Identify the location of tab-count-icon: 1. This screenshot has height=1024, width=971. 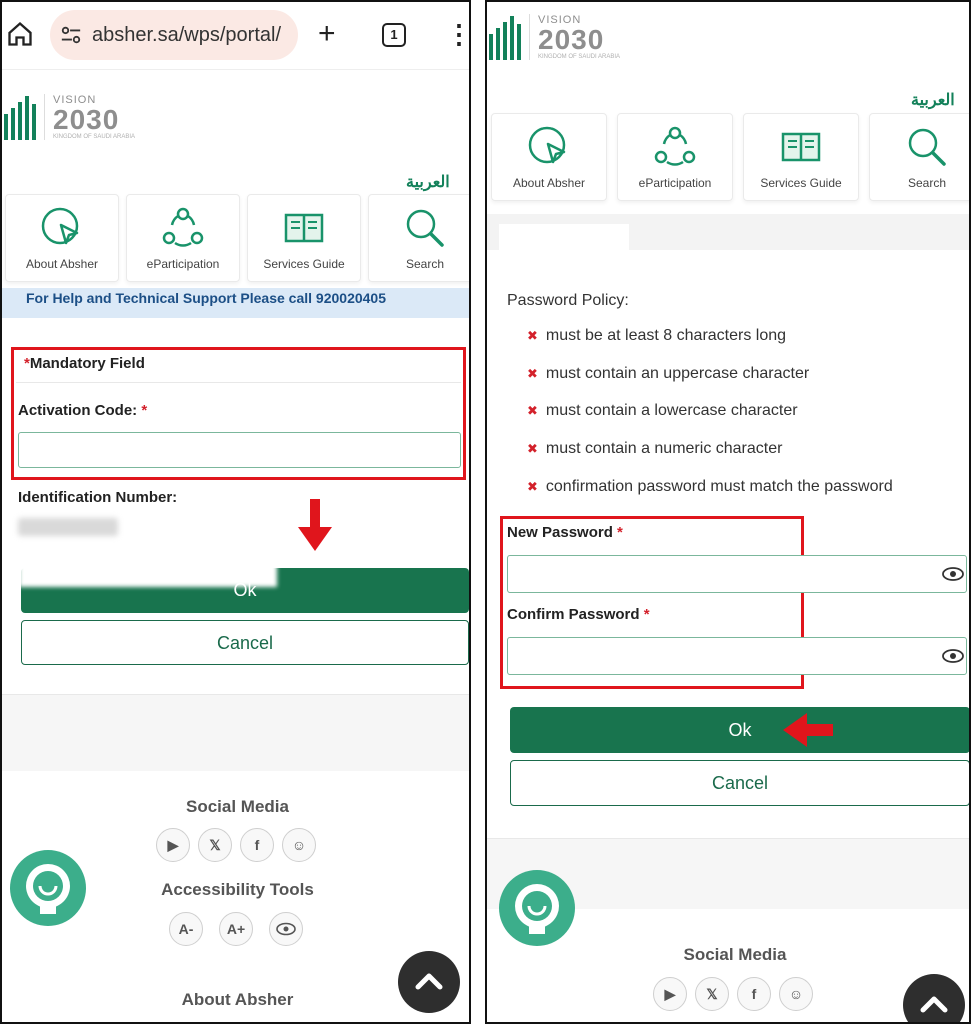
(394, 35).